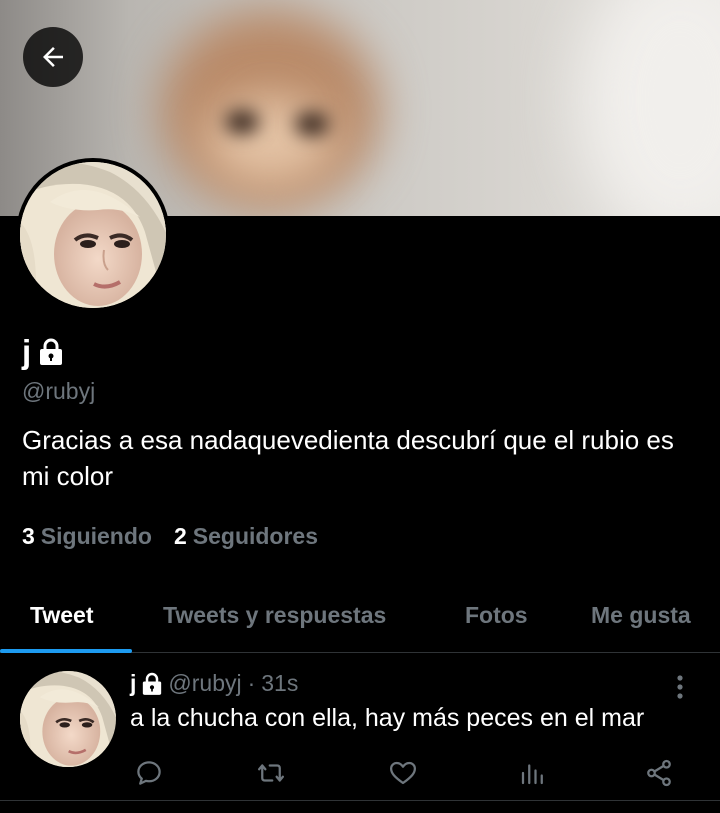 This screenshot has width=720, height=813. What do you see at coordinates (274, 615) in the screenshot?
I see `tab-tweets-and-replies: Tweets y respuestas` at bounding box center [274, 615].